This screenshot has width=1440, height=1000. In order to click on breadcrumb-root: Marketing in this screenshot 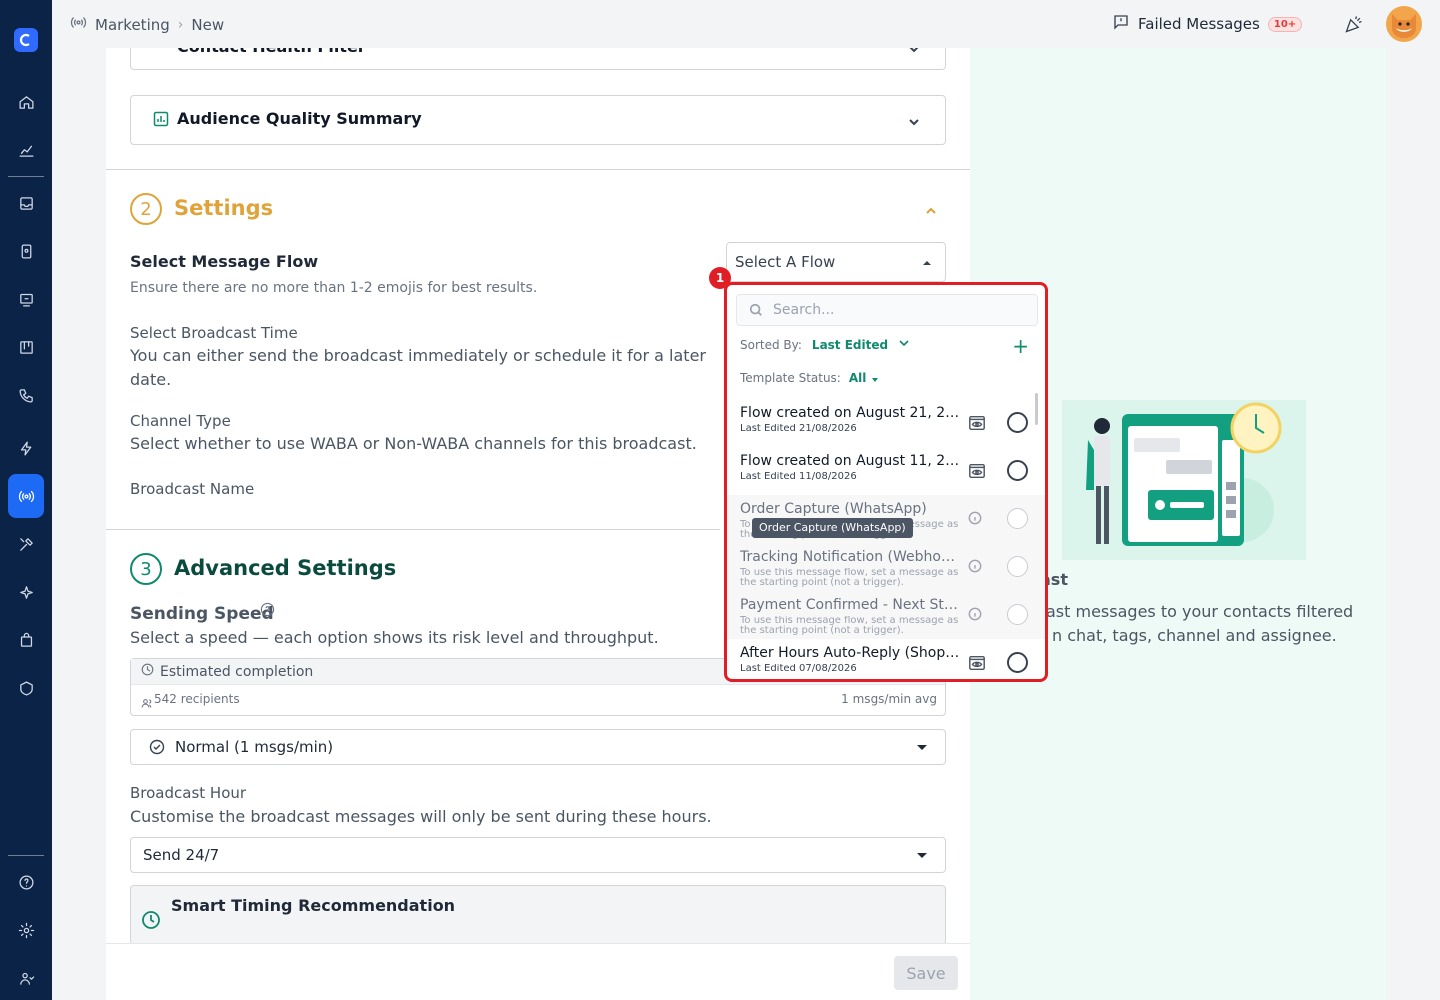, I will do `click(132, 25)`.